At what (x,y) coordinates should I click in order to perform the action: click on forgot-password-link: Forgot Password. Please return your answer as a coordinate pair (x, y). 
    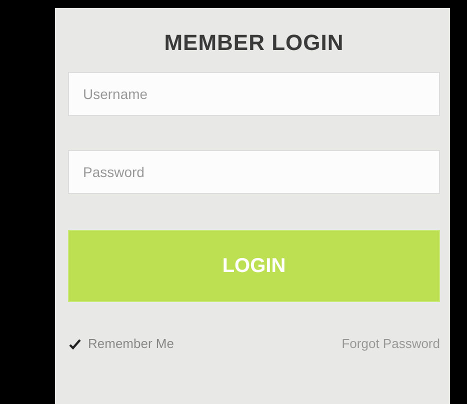
    Looking at the image, I should click on (391, 343).